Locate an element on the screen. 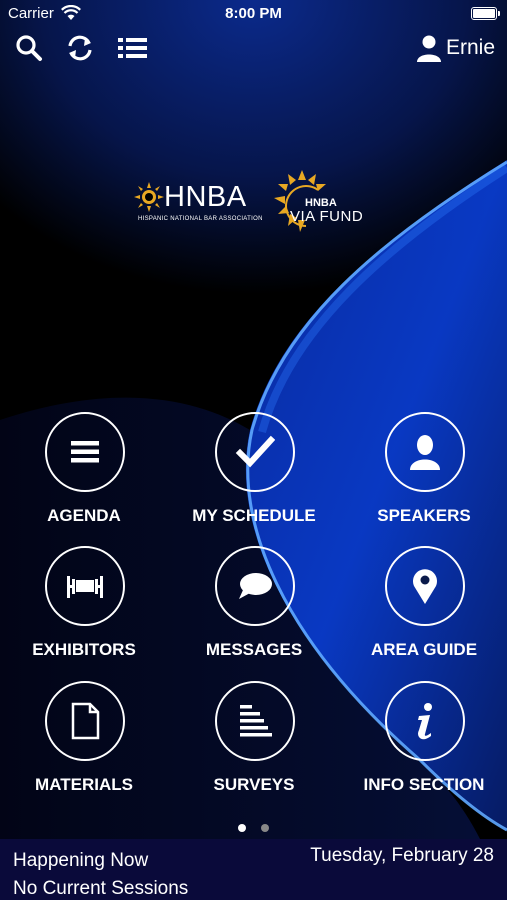 The width and height of the screenshot is (507, 900). menu-item-speakers: SPEAKERS is located at coordinates (424, 477).